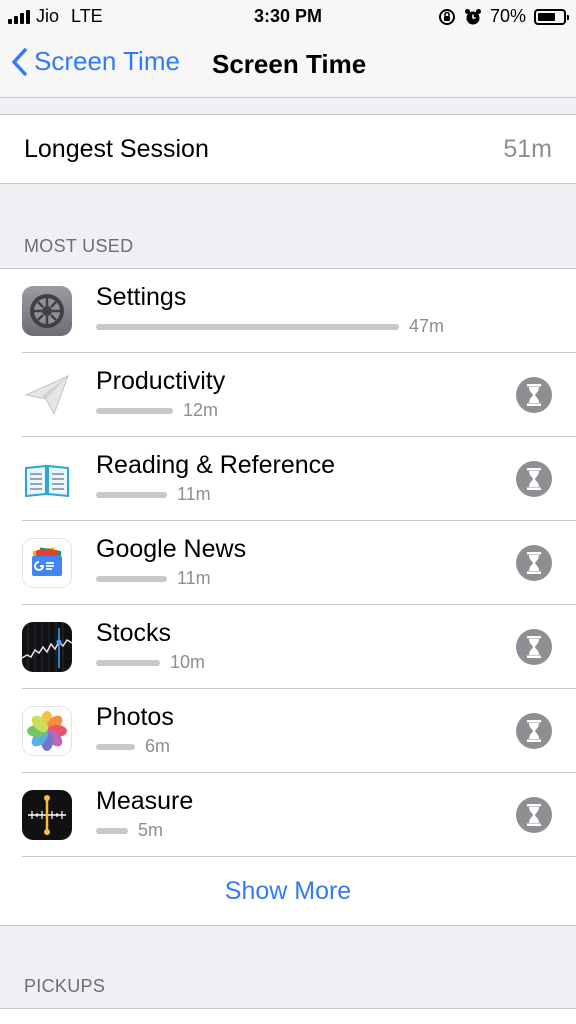  Describe the element at coordinates (47, 731) in the screenshot. I see `photos-icon` at that location.